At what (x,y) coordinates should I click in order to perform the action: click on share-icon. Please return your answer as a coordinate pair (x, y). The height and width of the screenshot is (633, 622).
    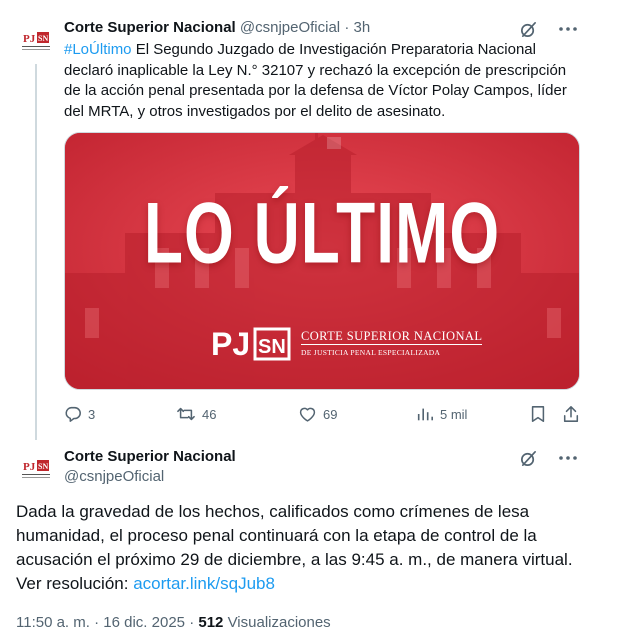
    Looking at the image, I should click on (571, 414).